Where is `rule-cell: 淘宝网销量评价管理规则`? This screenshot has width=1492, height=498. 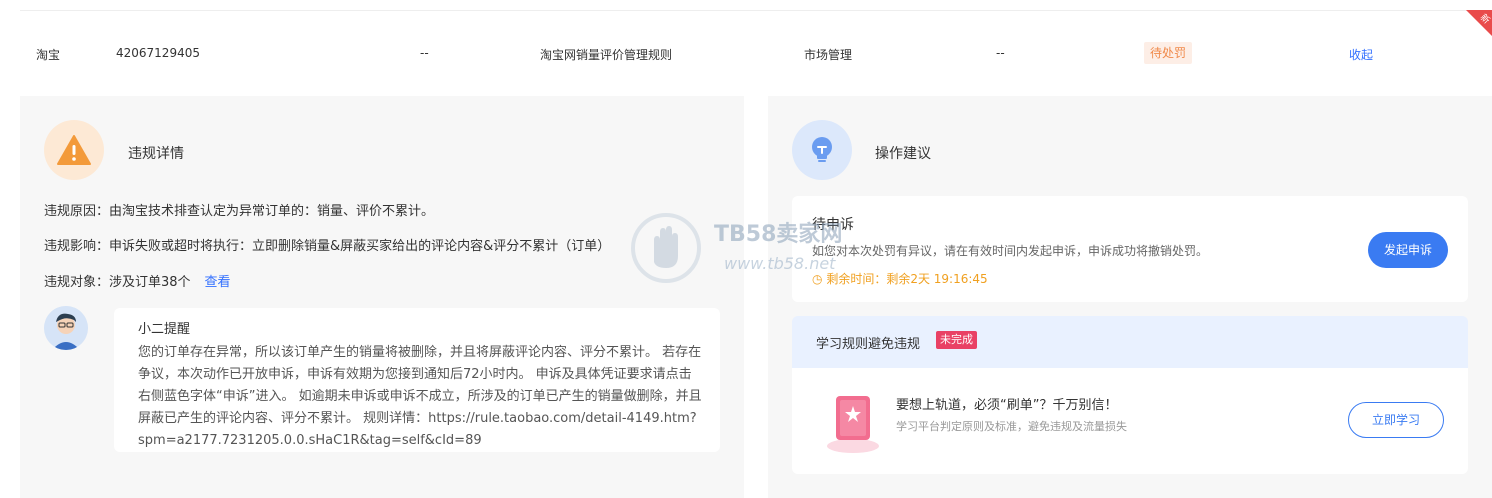 rule-cell: 淘宝网销量评价管理规则 is located at coordinates (606, 55).